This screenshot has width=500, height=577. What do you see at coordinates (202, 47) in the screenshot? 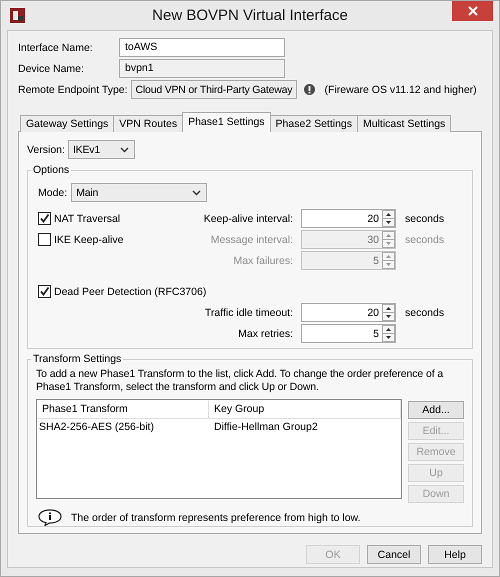
I see `text-field: toAWS` at bounding box center [202, 47].